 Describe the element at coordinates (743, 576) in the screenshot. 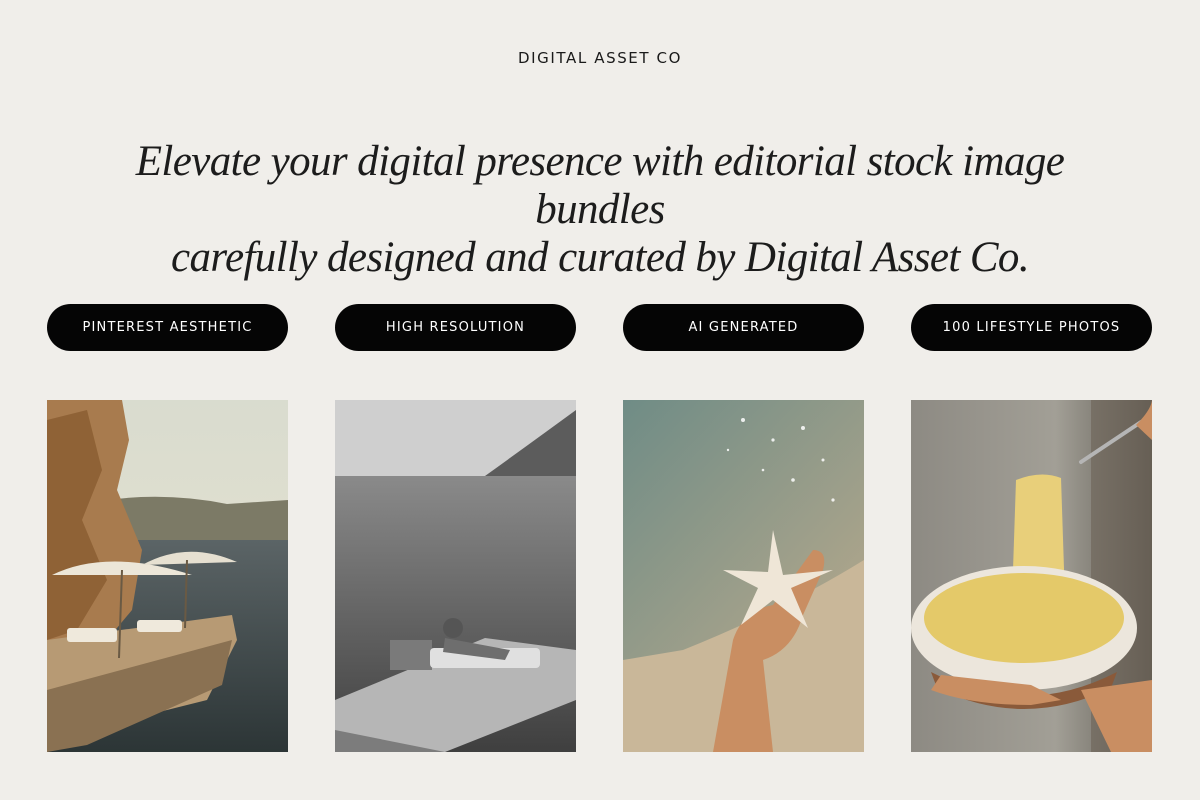

I see `photo-starfish-hand` at that location.